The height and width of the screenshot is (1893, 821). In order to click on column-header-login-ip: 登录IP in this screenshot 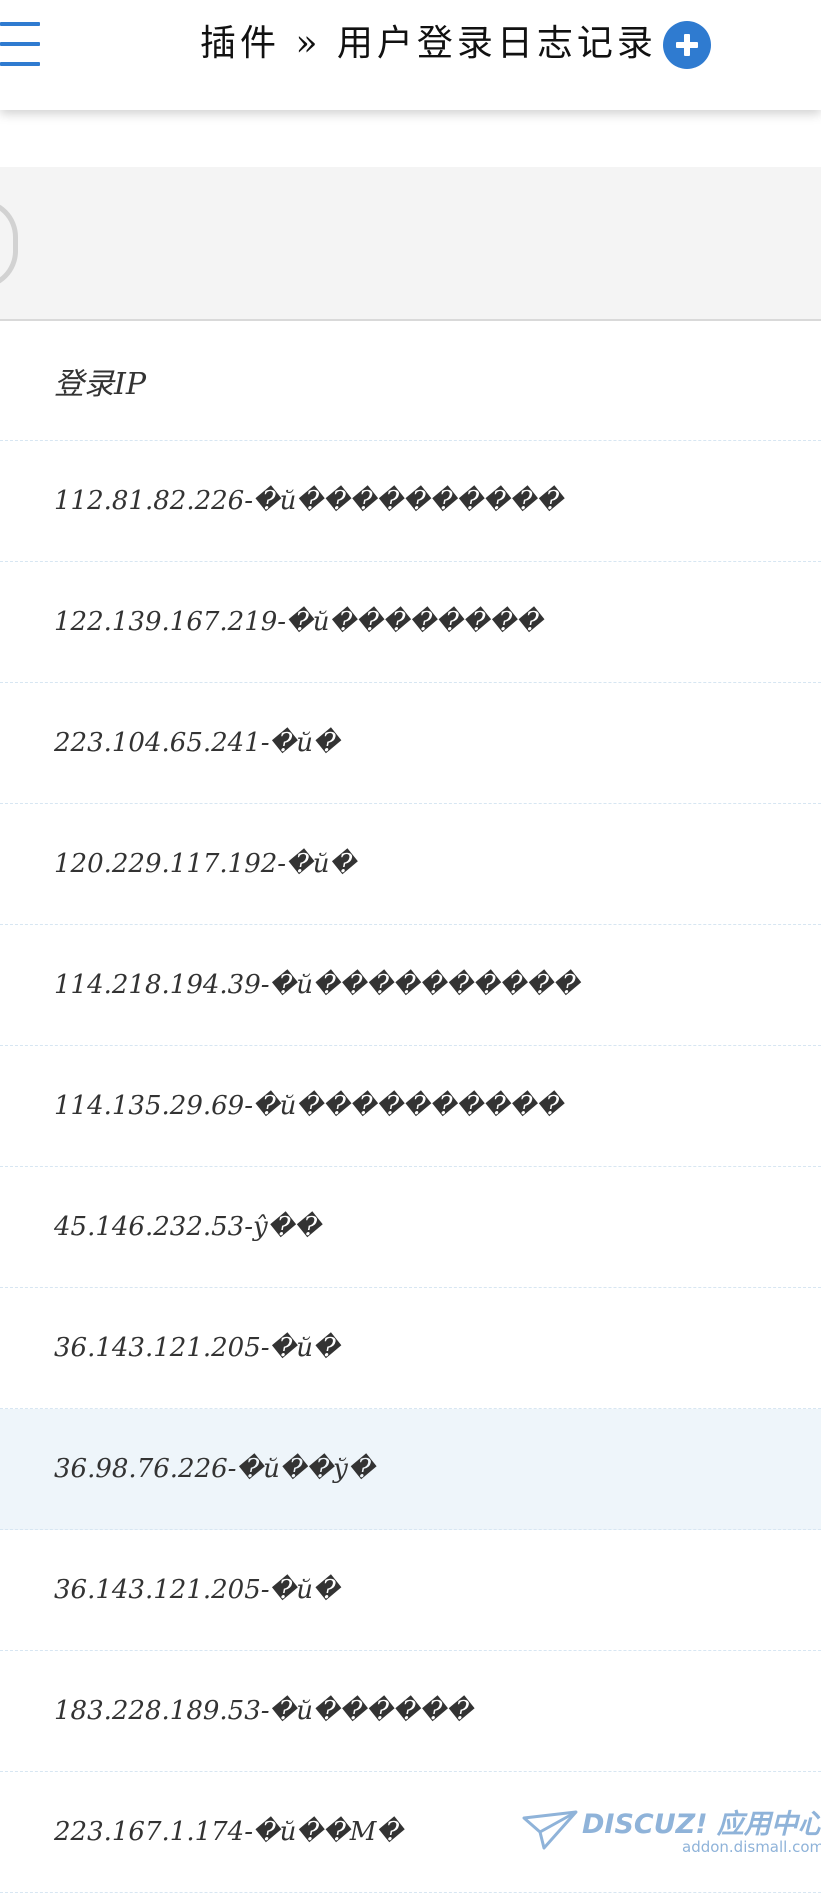, I will do `click(100, 384)`.